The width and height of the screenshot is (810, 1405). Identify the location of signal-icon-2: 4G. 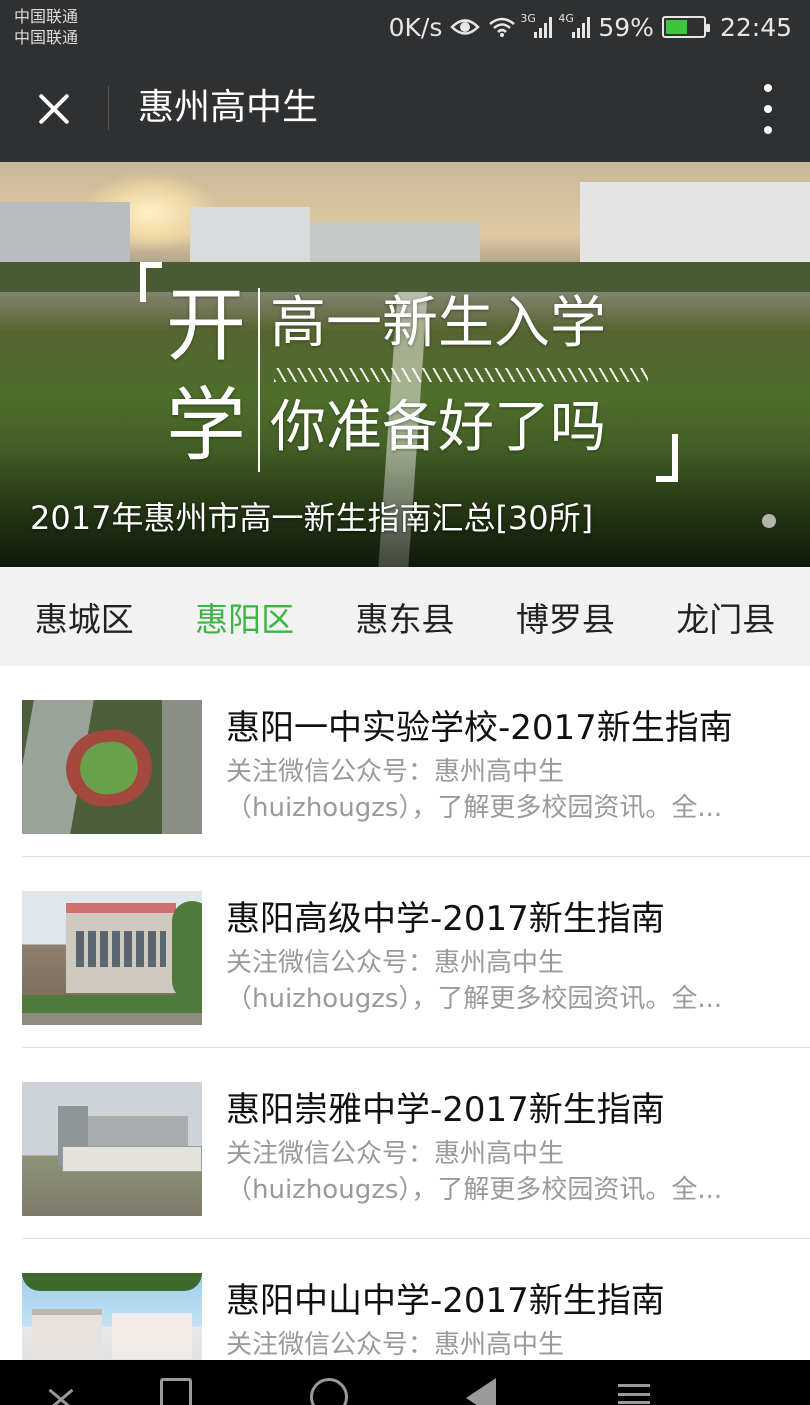
(574, 25).